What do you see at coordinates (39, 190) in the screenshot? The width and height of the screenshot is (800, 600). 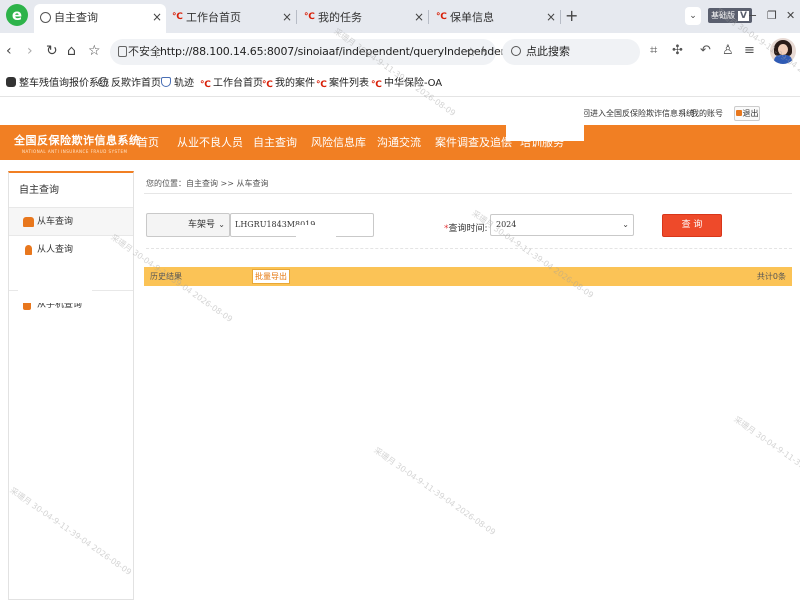 I see `sidebar-title: 自主查询` at bounding box center [39, 190].